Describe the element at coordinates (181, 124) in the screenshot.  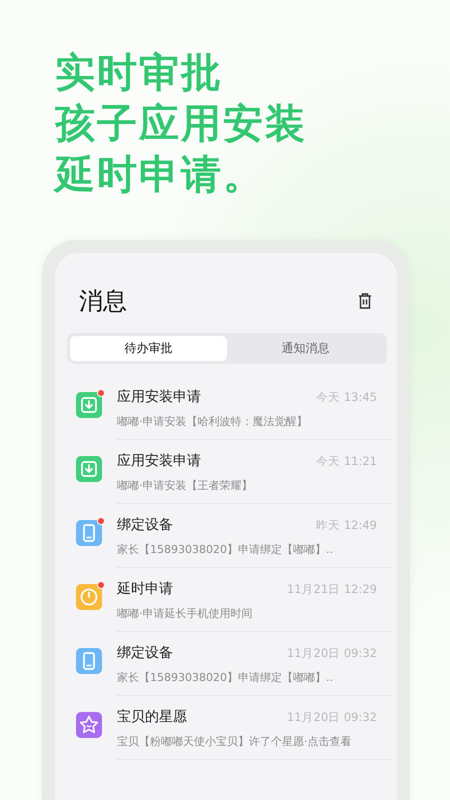
I see `headline-text: 孩子应用安装` at that location.